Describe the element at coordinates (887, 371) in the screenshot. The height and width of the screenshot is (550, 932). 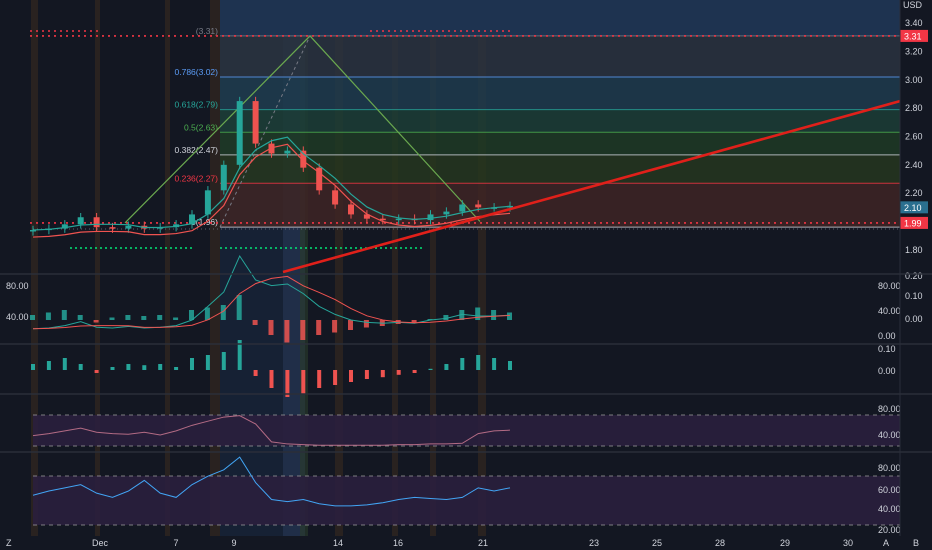
I see `hist-right-tick: 0.00` at that location.